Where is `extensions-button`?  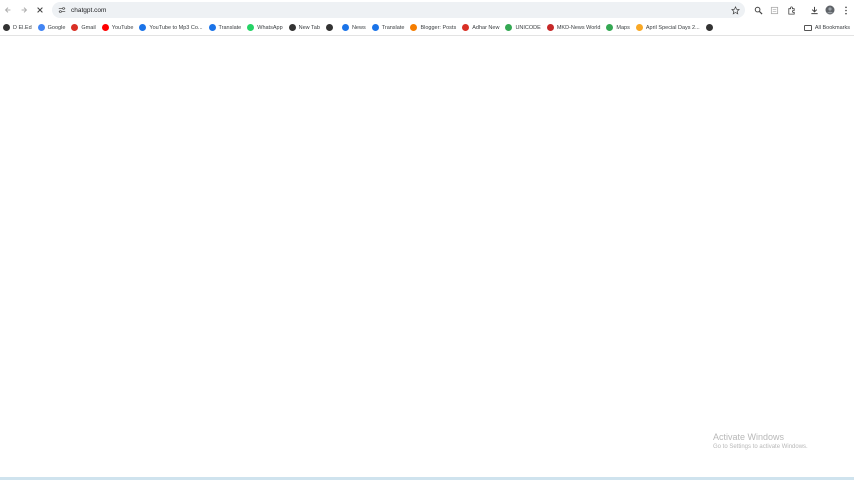 extensions-button is located at coordinates (791, 10).